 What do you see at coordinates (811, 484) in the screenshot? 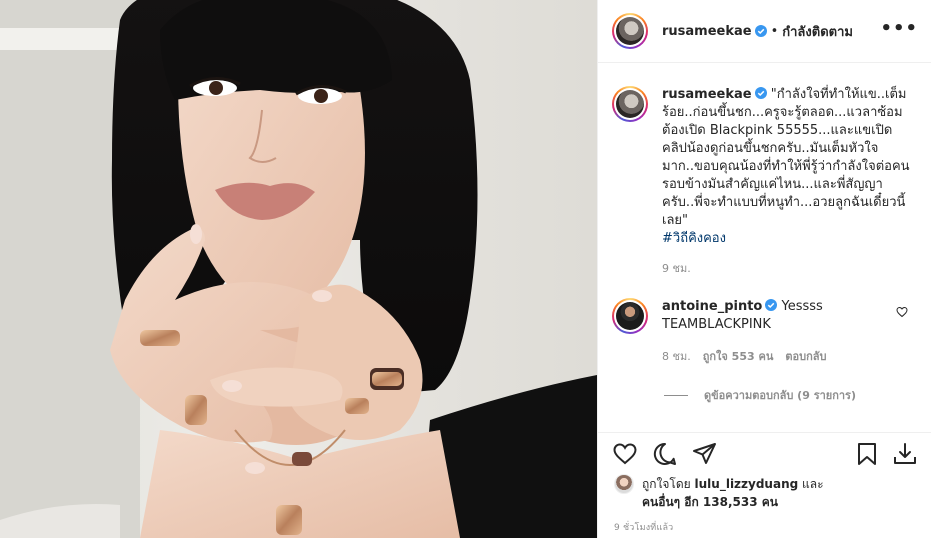
I see `liked-by-and: และ` at bounding box center [811, 484].